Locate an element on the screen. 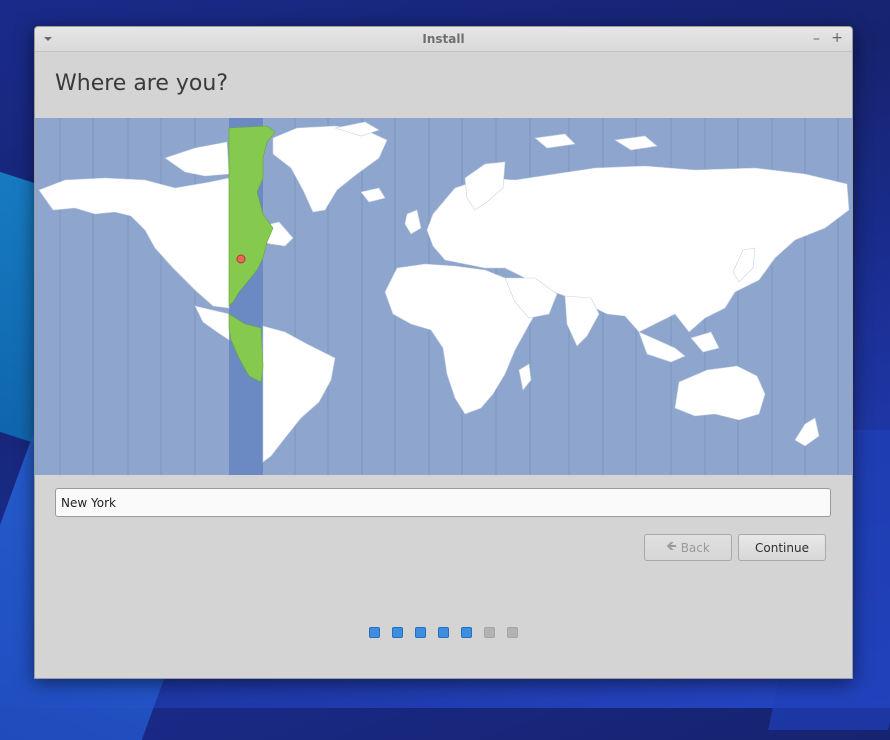 Image resolution: width=890 pixels, height=740 pixels. back-button: 🡸 Back is located at coordinates (688, 547).